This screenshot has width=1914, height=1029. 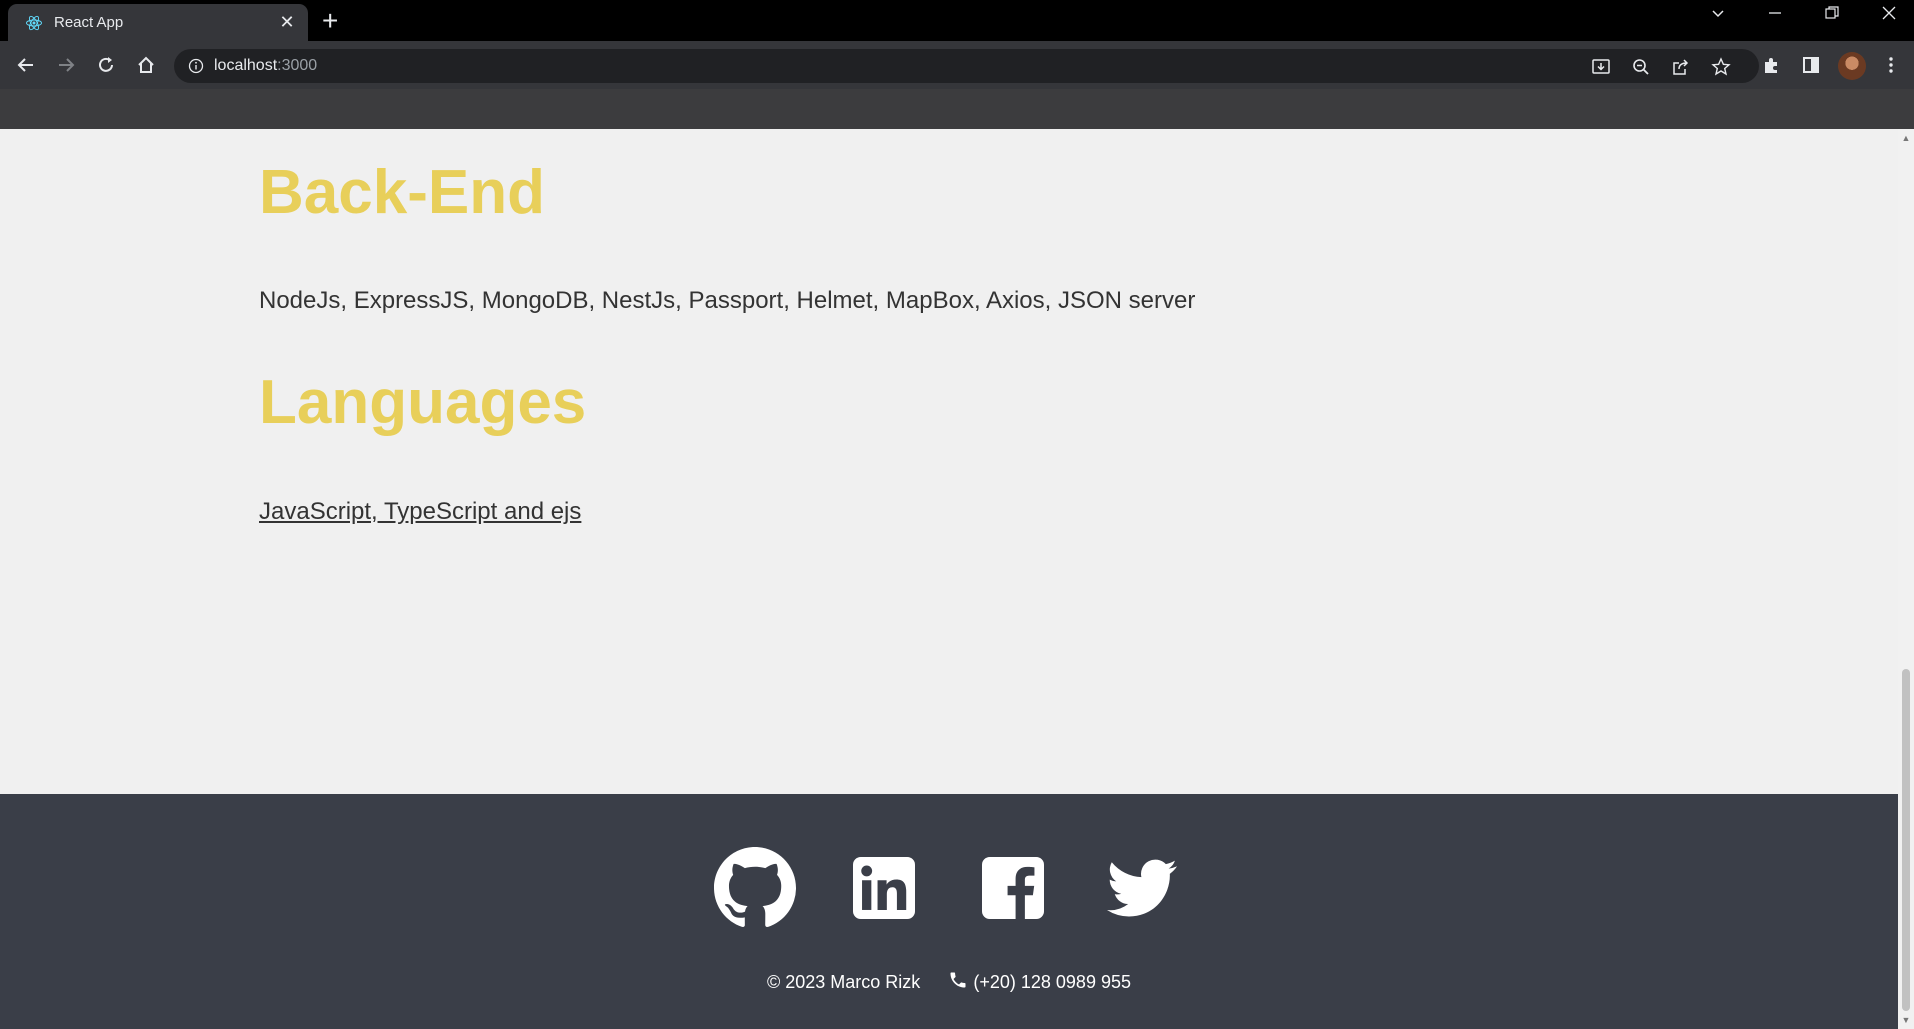 I want to click on share-icon, so click(x=1681, y=67).